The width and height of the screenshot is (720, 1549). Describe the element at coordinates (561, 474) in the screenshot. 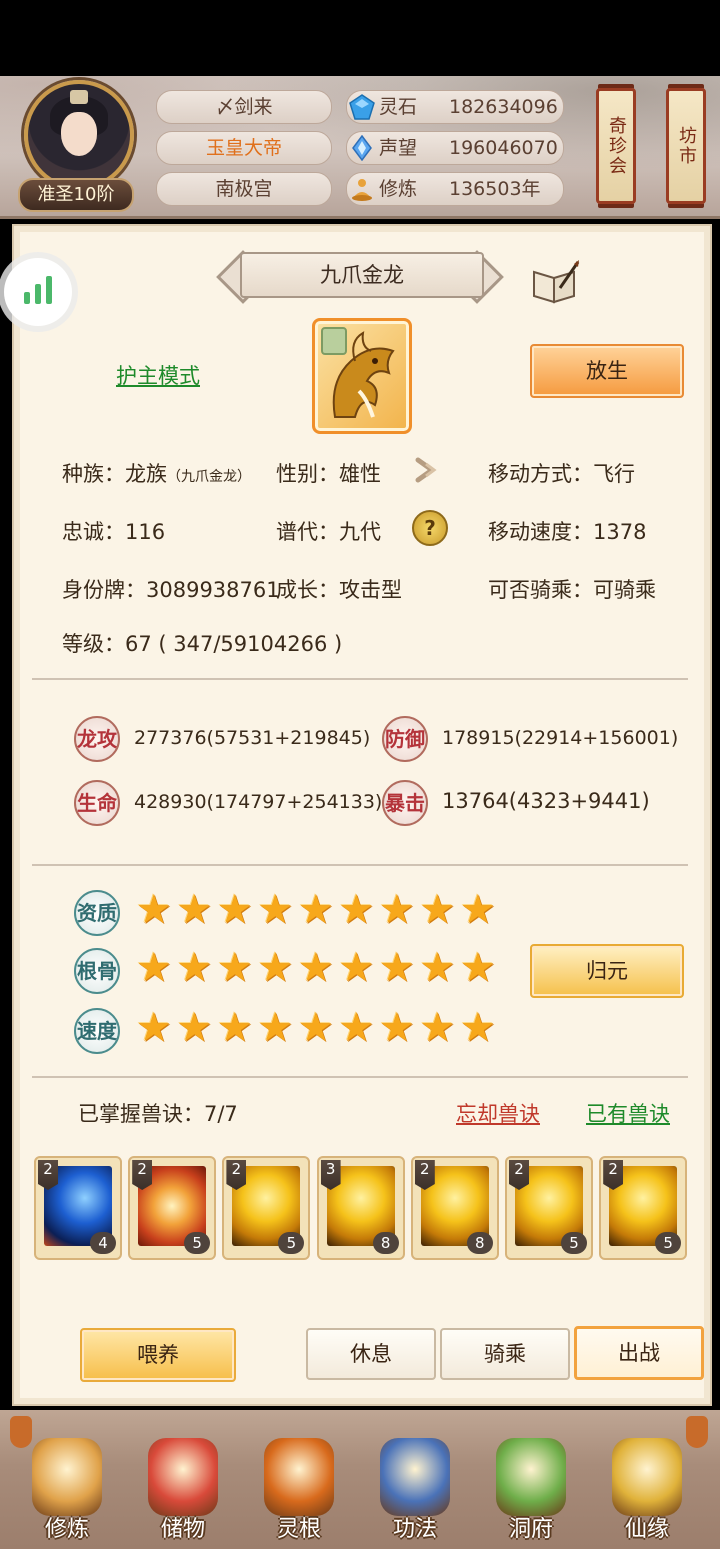

I see `info-move-type: 移动方式：飞行` at that location.